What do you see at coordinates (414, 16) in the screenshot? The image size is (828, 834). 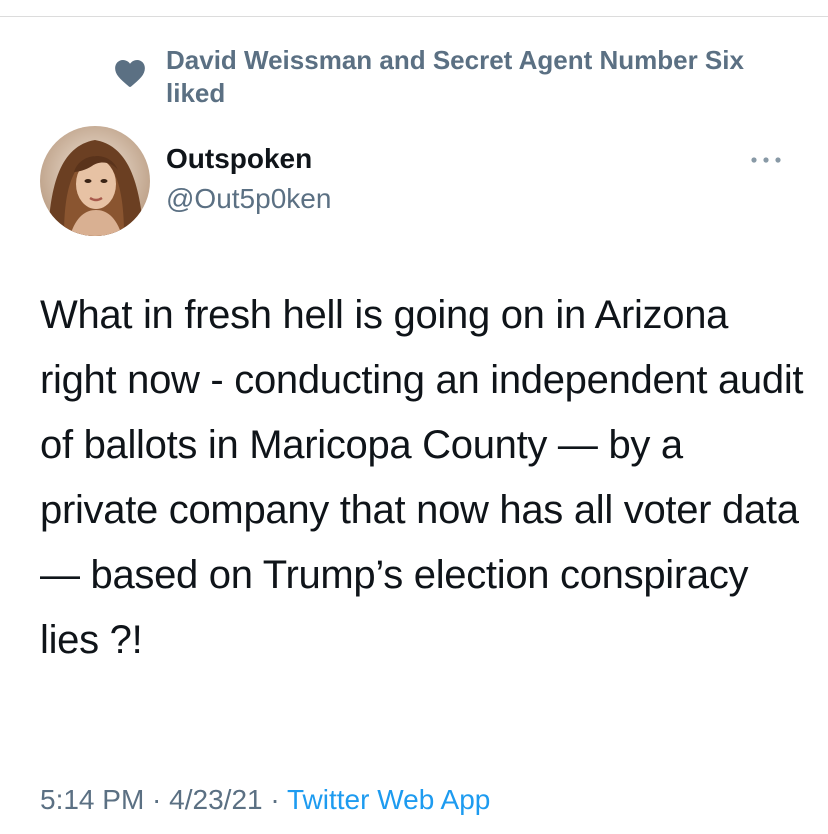 I see `top-divider` at bounding box center [414, 16].